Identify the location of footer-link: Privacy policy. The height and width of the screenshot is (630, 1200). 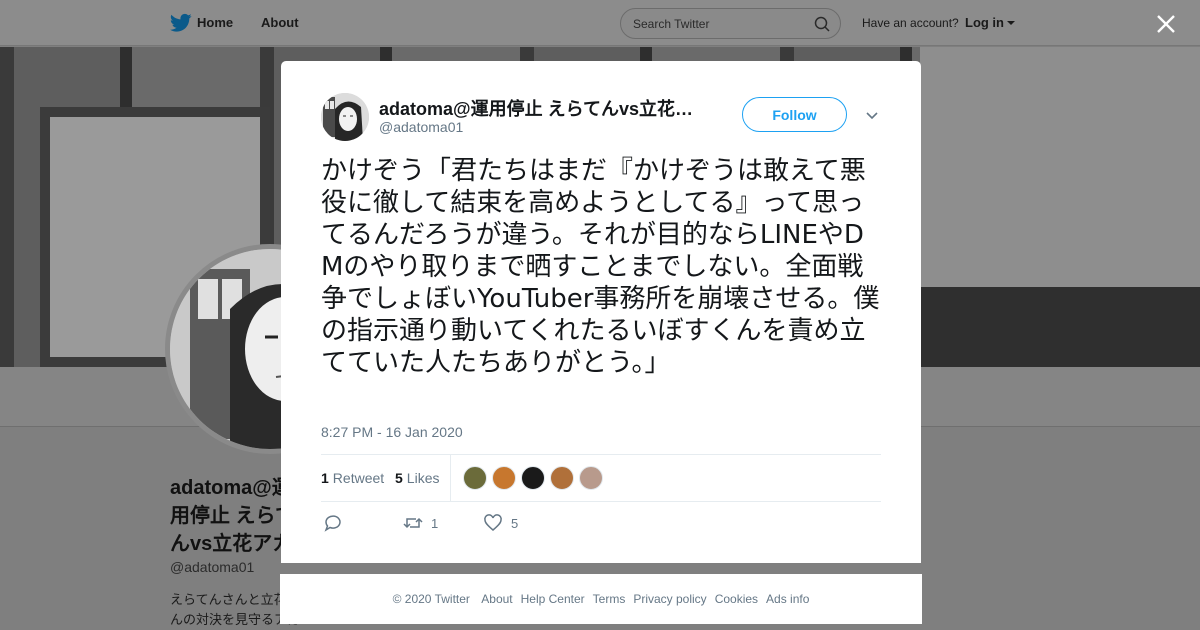
(669, 599).